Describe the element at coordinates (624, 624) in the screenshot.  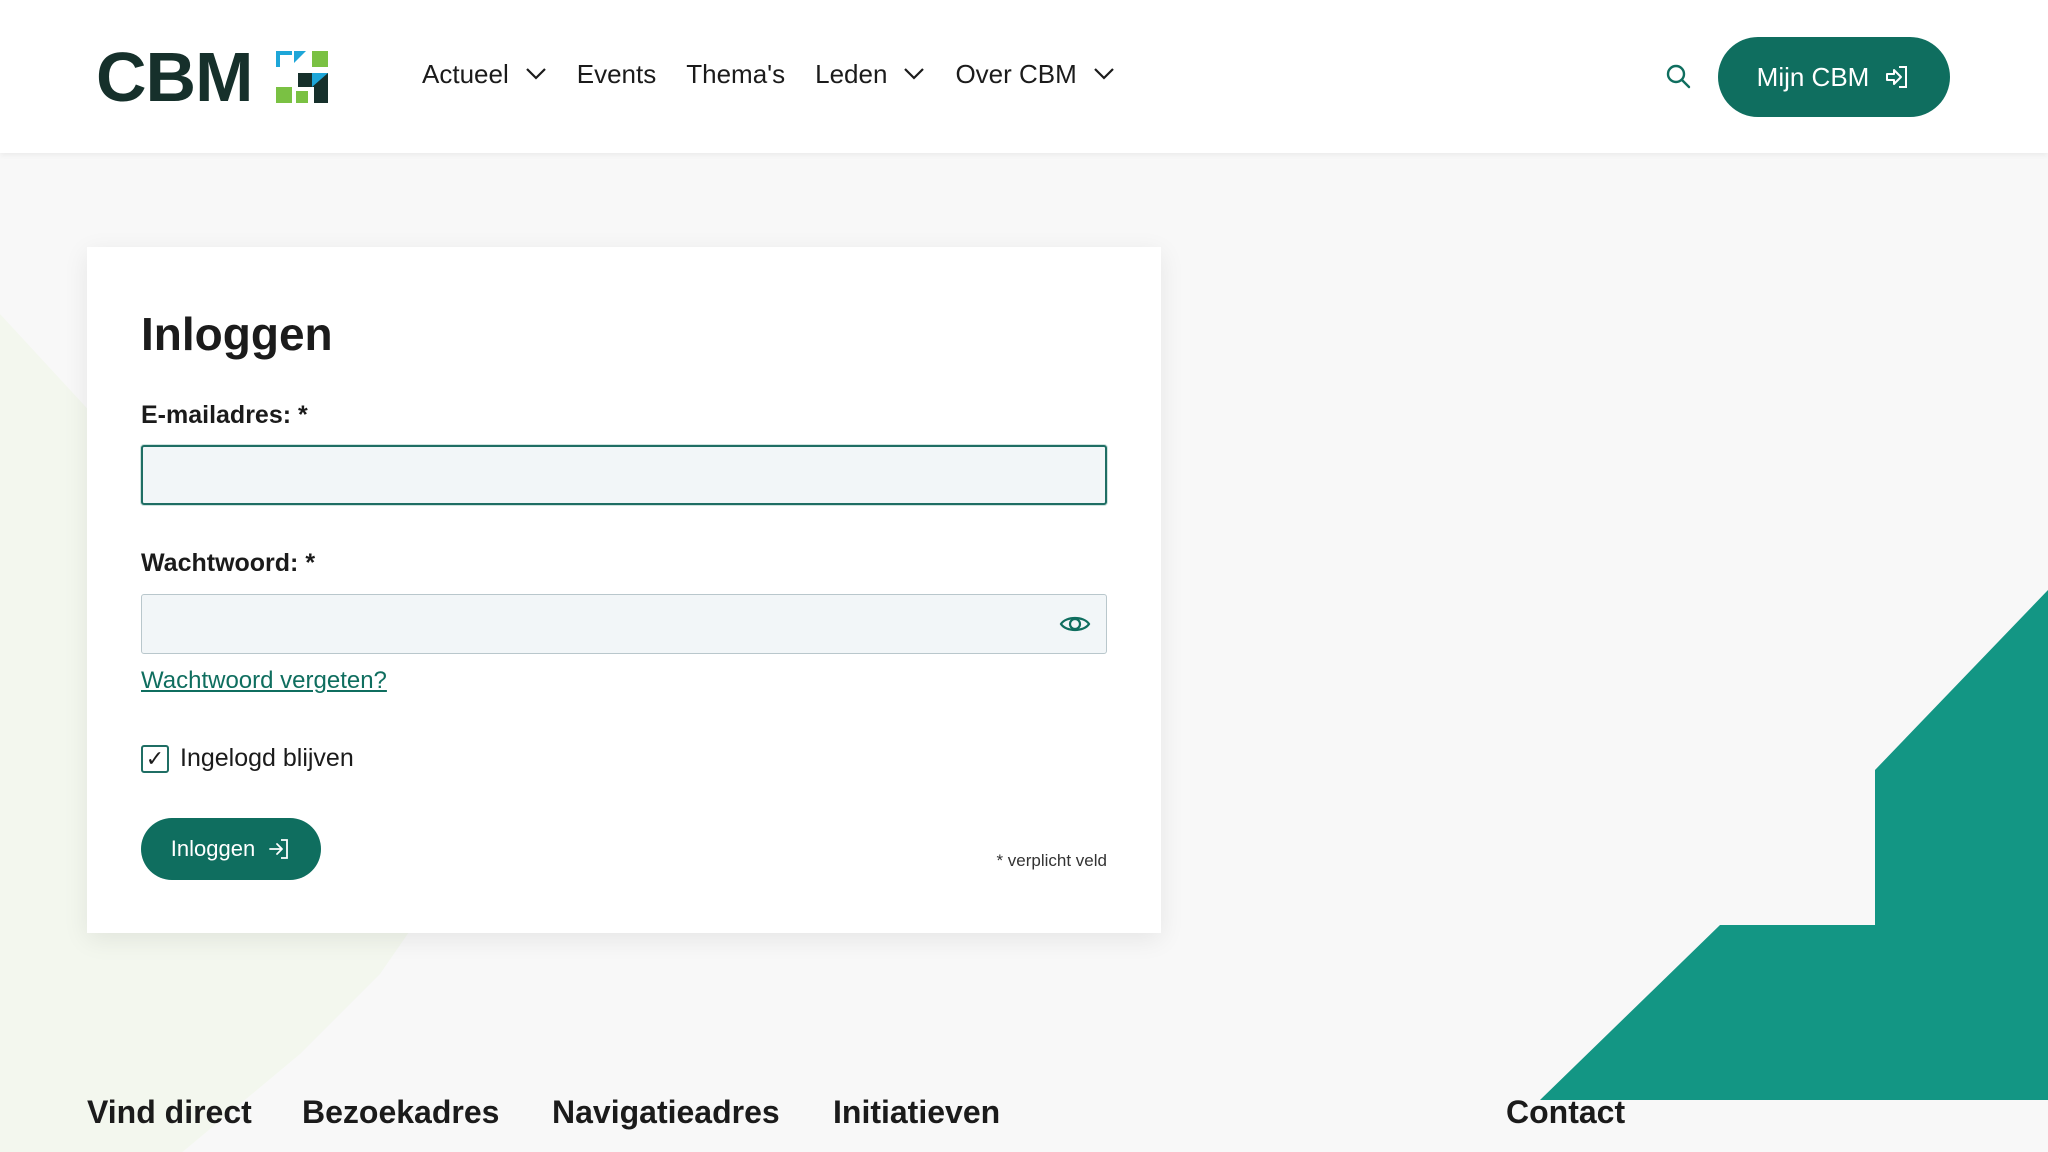
I see `password-field` at that location.